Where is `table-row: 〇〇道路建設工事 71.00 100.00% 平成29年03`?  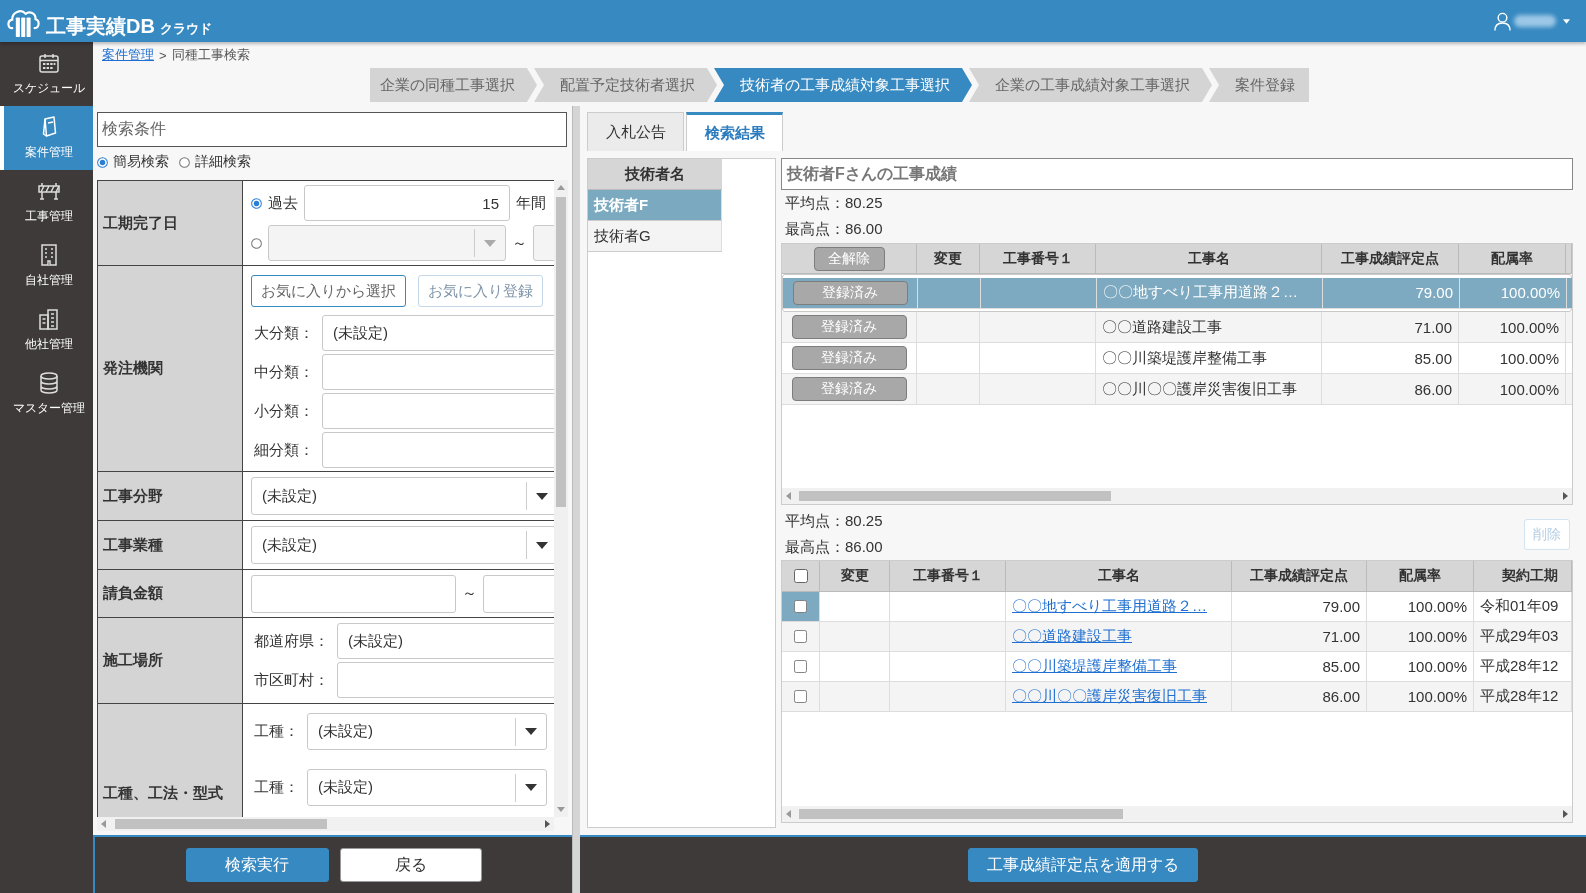 table-row: 〇〇道路建設工事 71.00 100.00% 平成29年03 is located at coordinates (1177, 637).